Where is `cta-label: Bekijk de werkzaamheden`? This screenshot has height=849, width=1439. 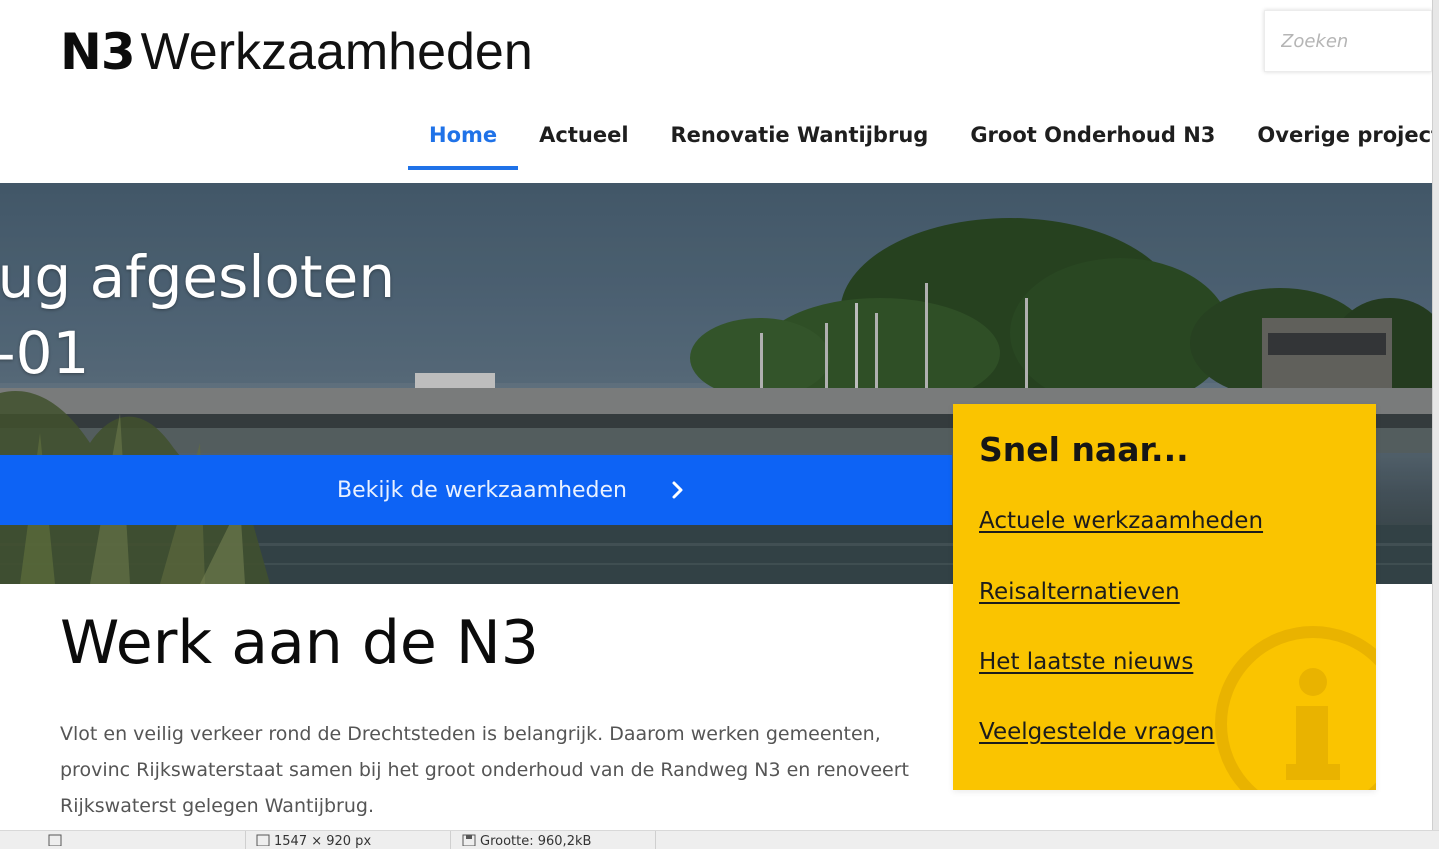
cta-label: Bekijk de werkzaamheden is located at coordinates (482, 490).